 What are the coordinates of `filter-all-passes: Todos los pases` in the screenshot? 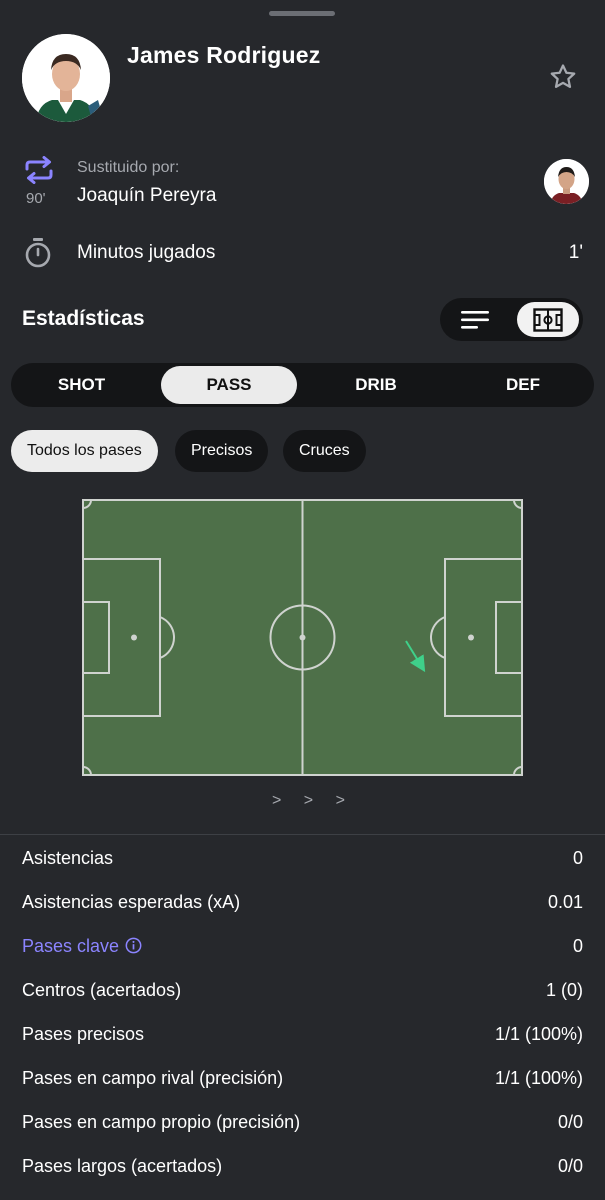 It's located at (84, 451).